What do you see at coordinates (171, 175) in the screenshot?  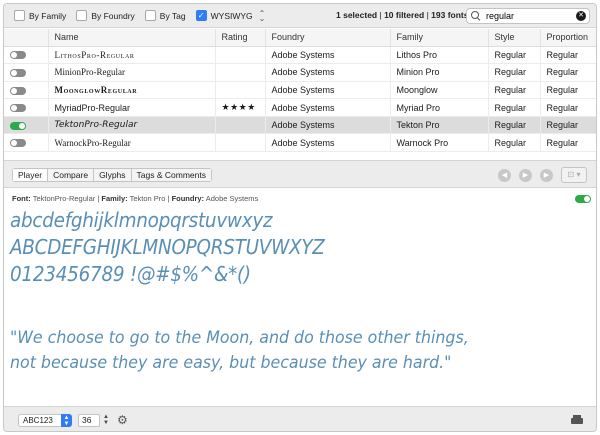 I see `tab-tags-comments: Tags & Comments` at bounding box center [171, 175].